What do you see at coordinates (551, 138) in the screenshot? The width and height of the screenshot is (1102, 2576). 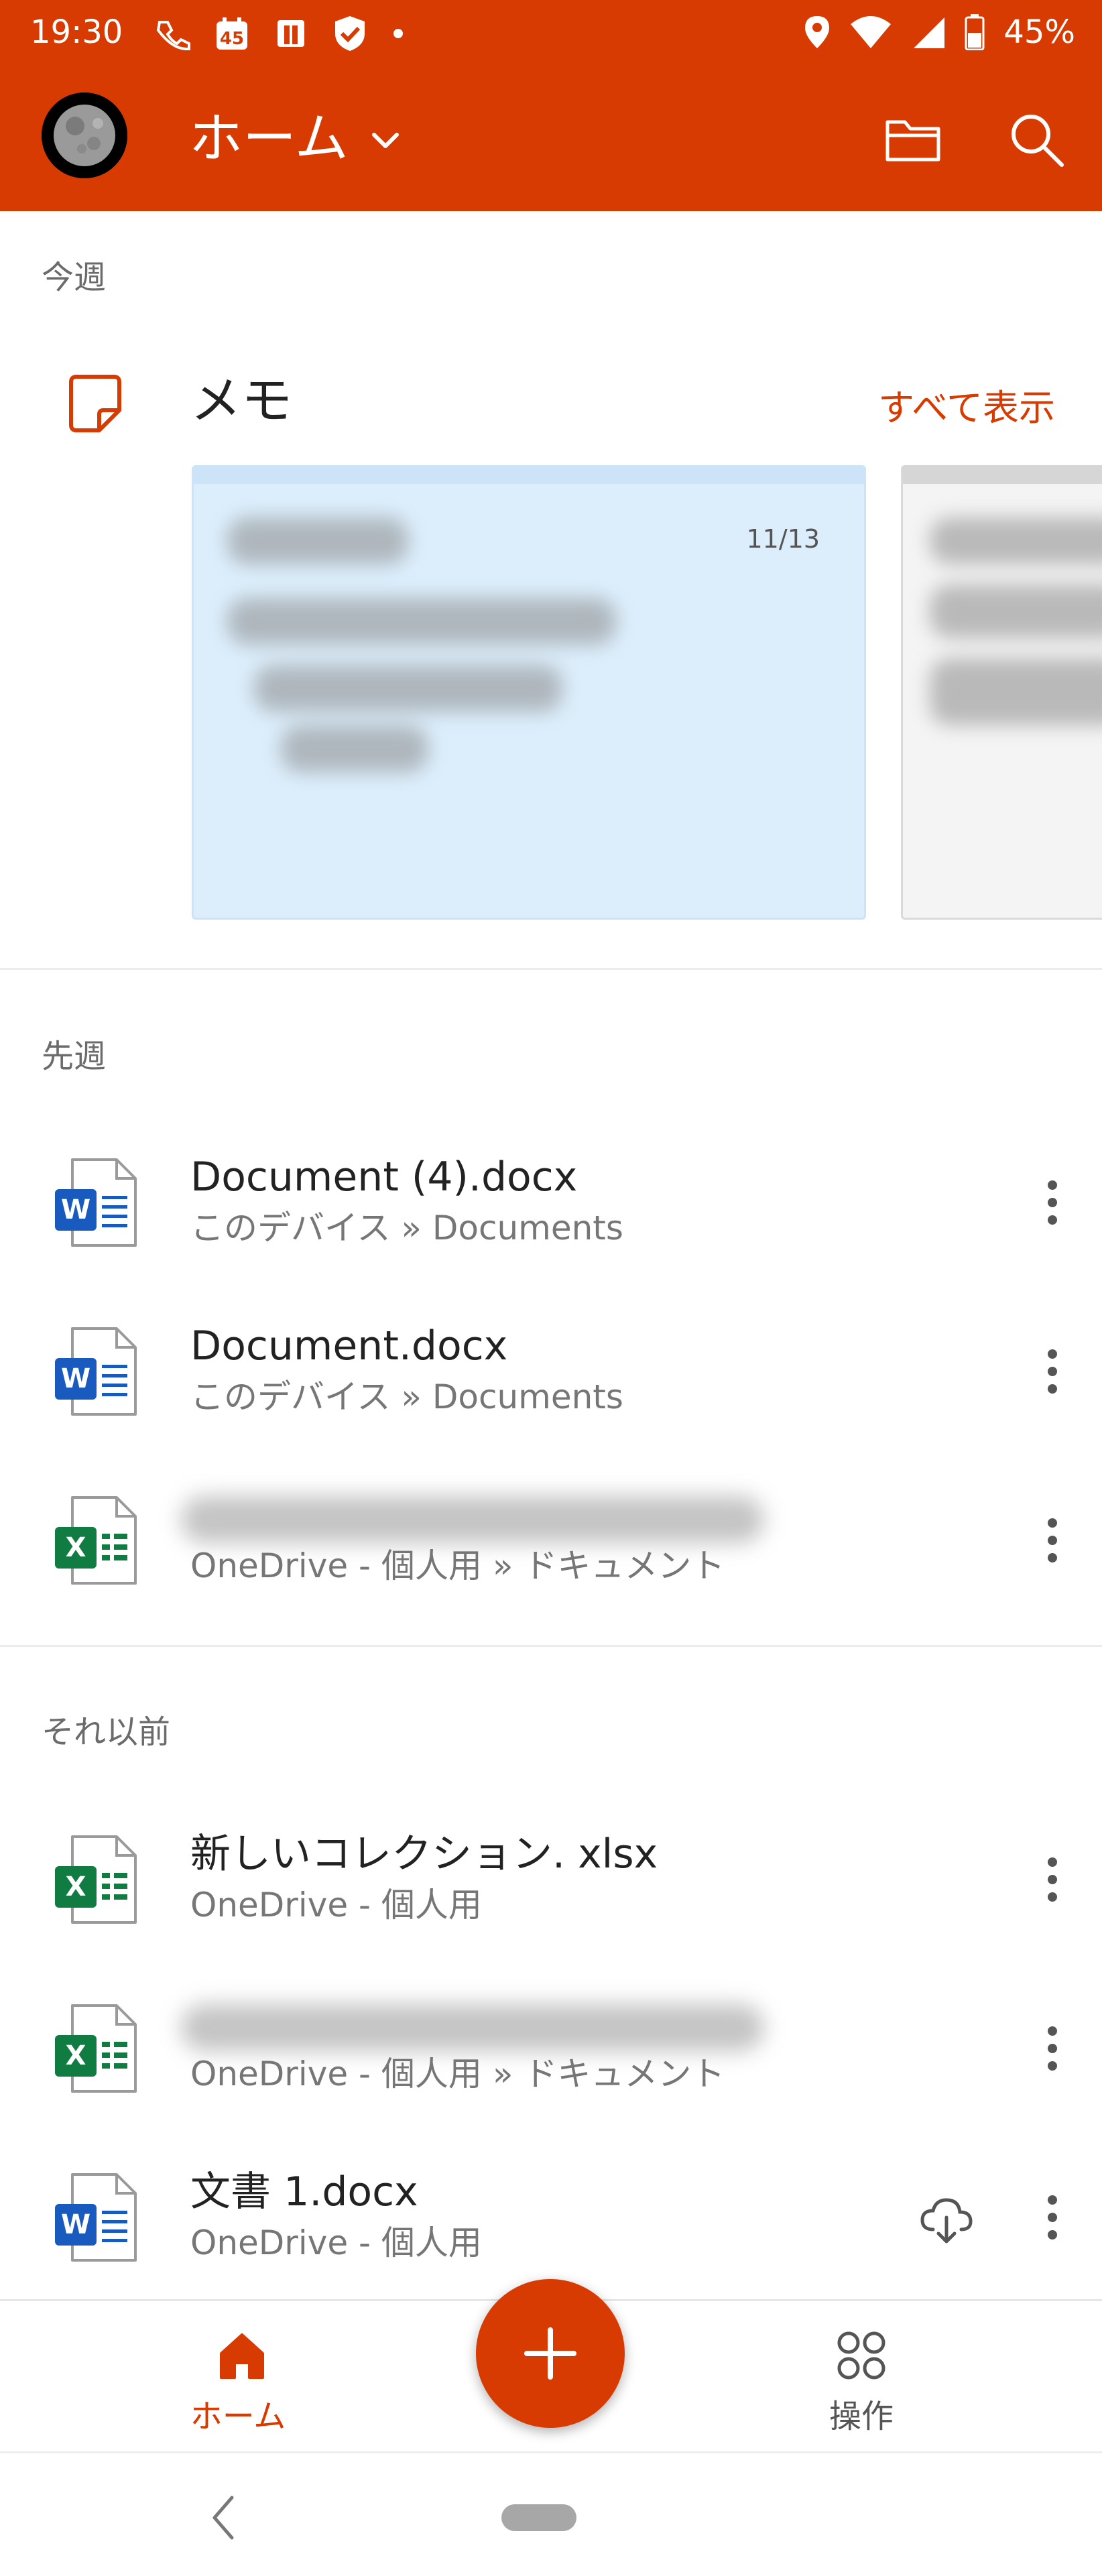 I see `app-bar: ホーム` at bounding box center [551, 138].